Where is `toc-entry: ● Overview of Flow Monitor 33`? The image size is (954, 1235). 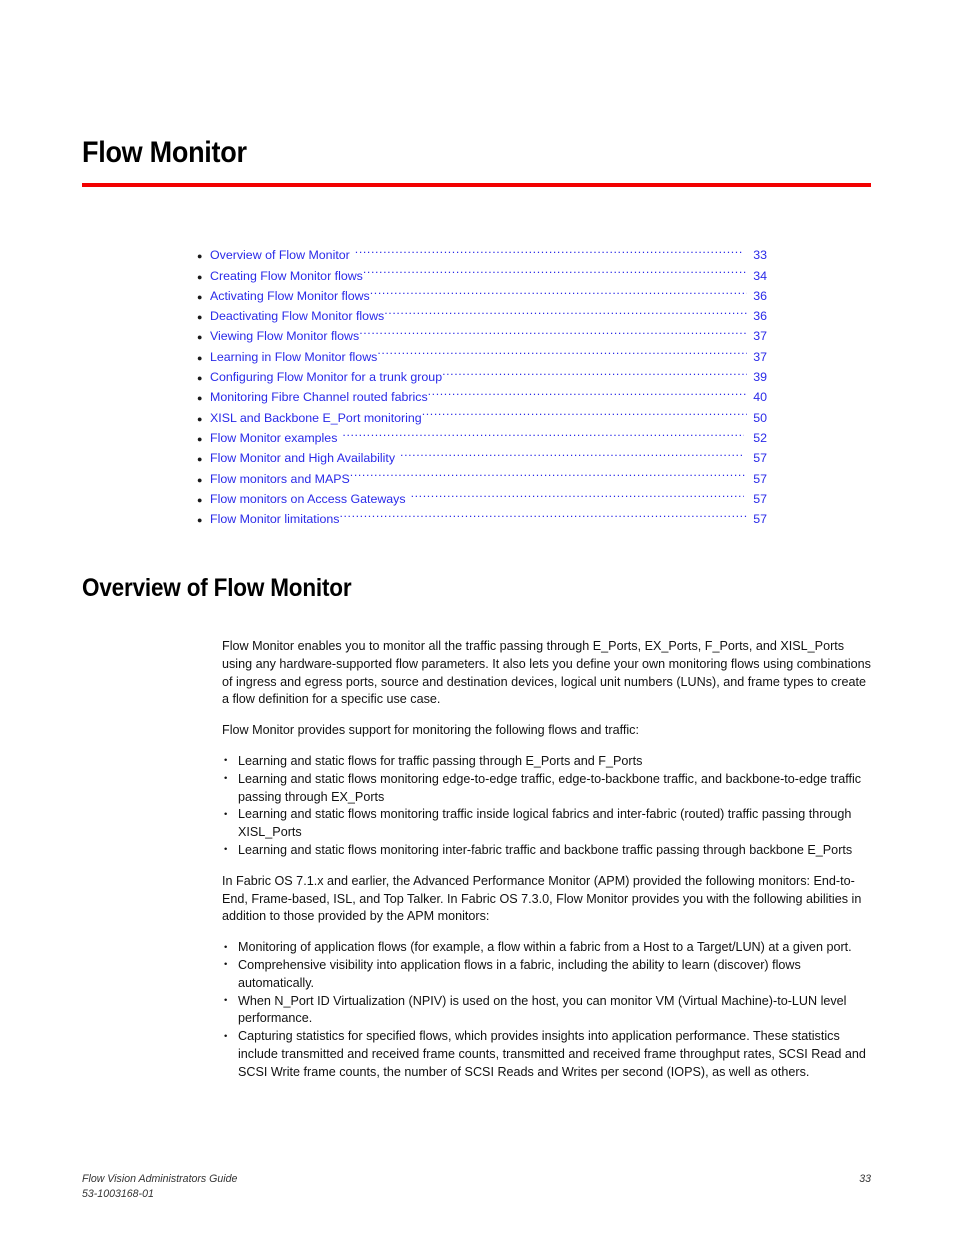 toc-entry: ● Overview of Flow Monitor 33 is located at coordinates (482, 250).